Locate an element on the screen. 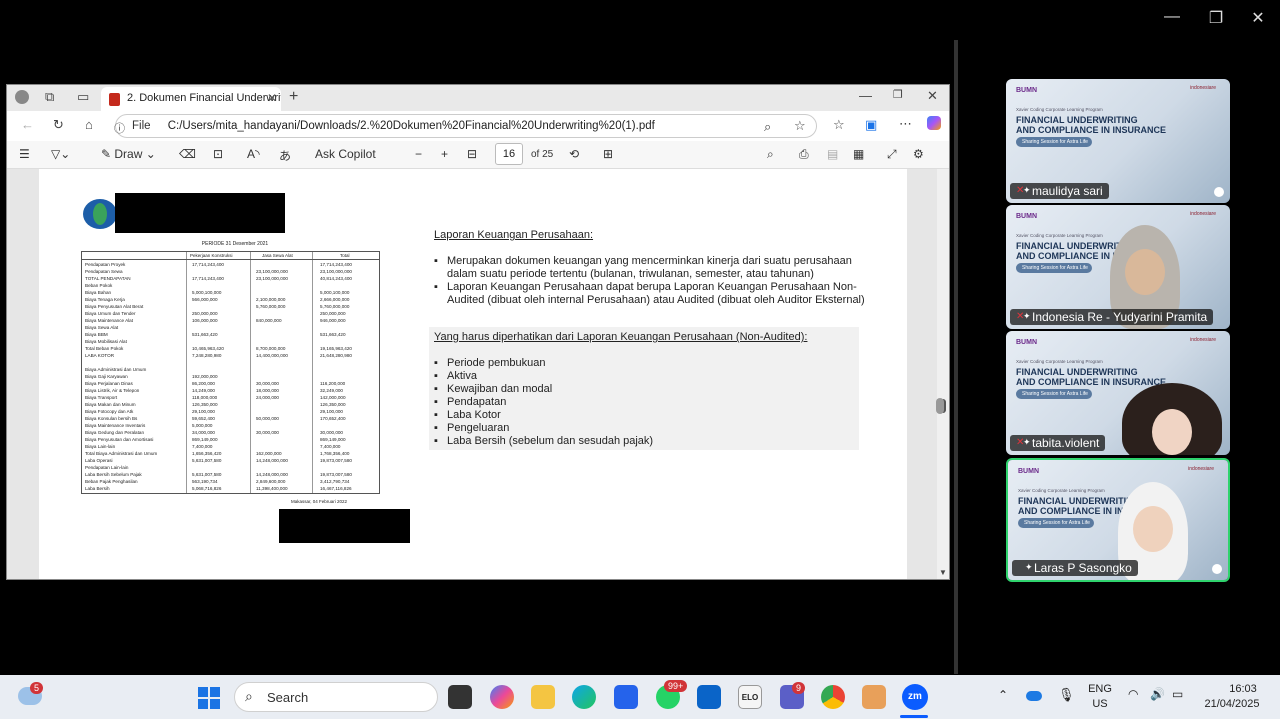 The width and height of the screenshot is (1280, 719). meeting-scroll-thumb is located at coordinates (940, 406).